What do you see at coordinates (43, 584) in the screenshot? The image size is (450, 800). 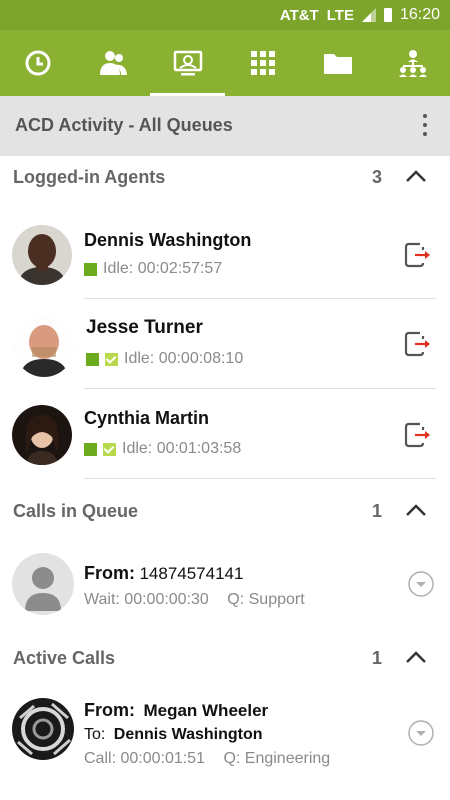 I see `default-avatar-icon` at bounding box center [43, 584].